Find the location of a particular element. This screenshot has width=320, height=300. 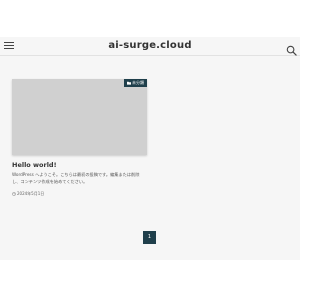

category-label: 未分類 is located at coordinates (138, 82).